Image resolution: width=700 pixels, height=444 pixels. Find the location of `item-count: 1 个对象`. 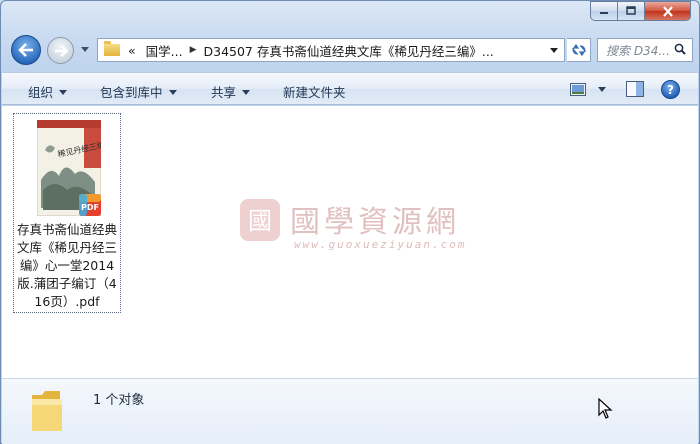

item-count: 1 个对象 is located at coordinates (119, 400).